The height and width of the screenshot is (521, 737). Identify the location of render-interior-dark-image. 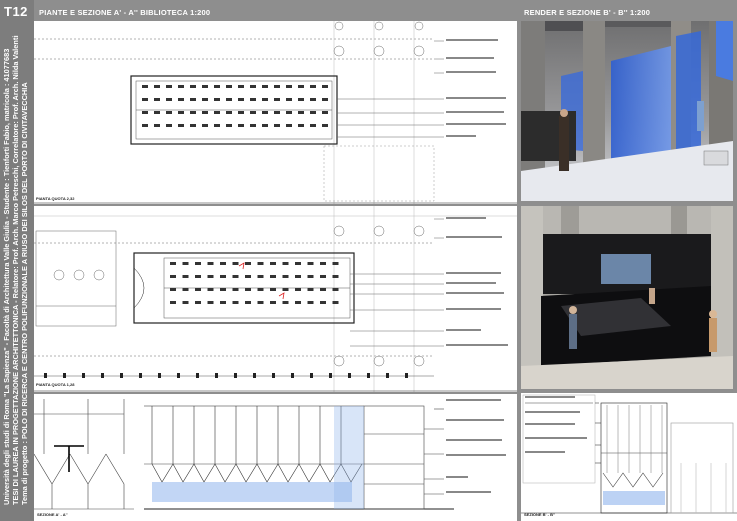
(627, 297).